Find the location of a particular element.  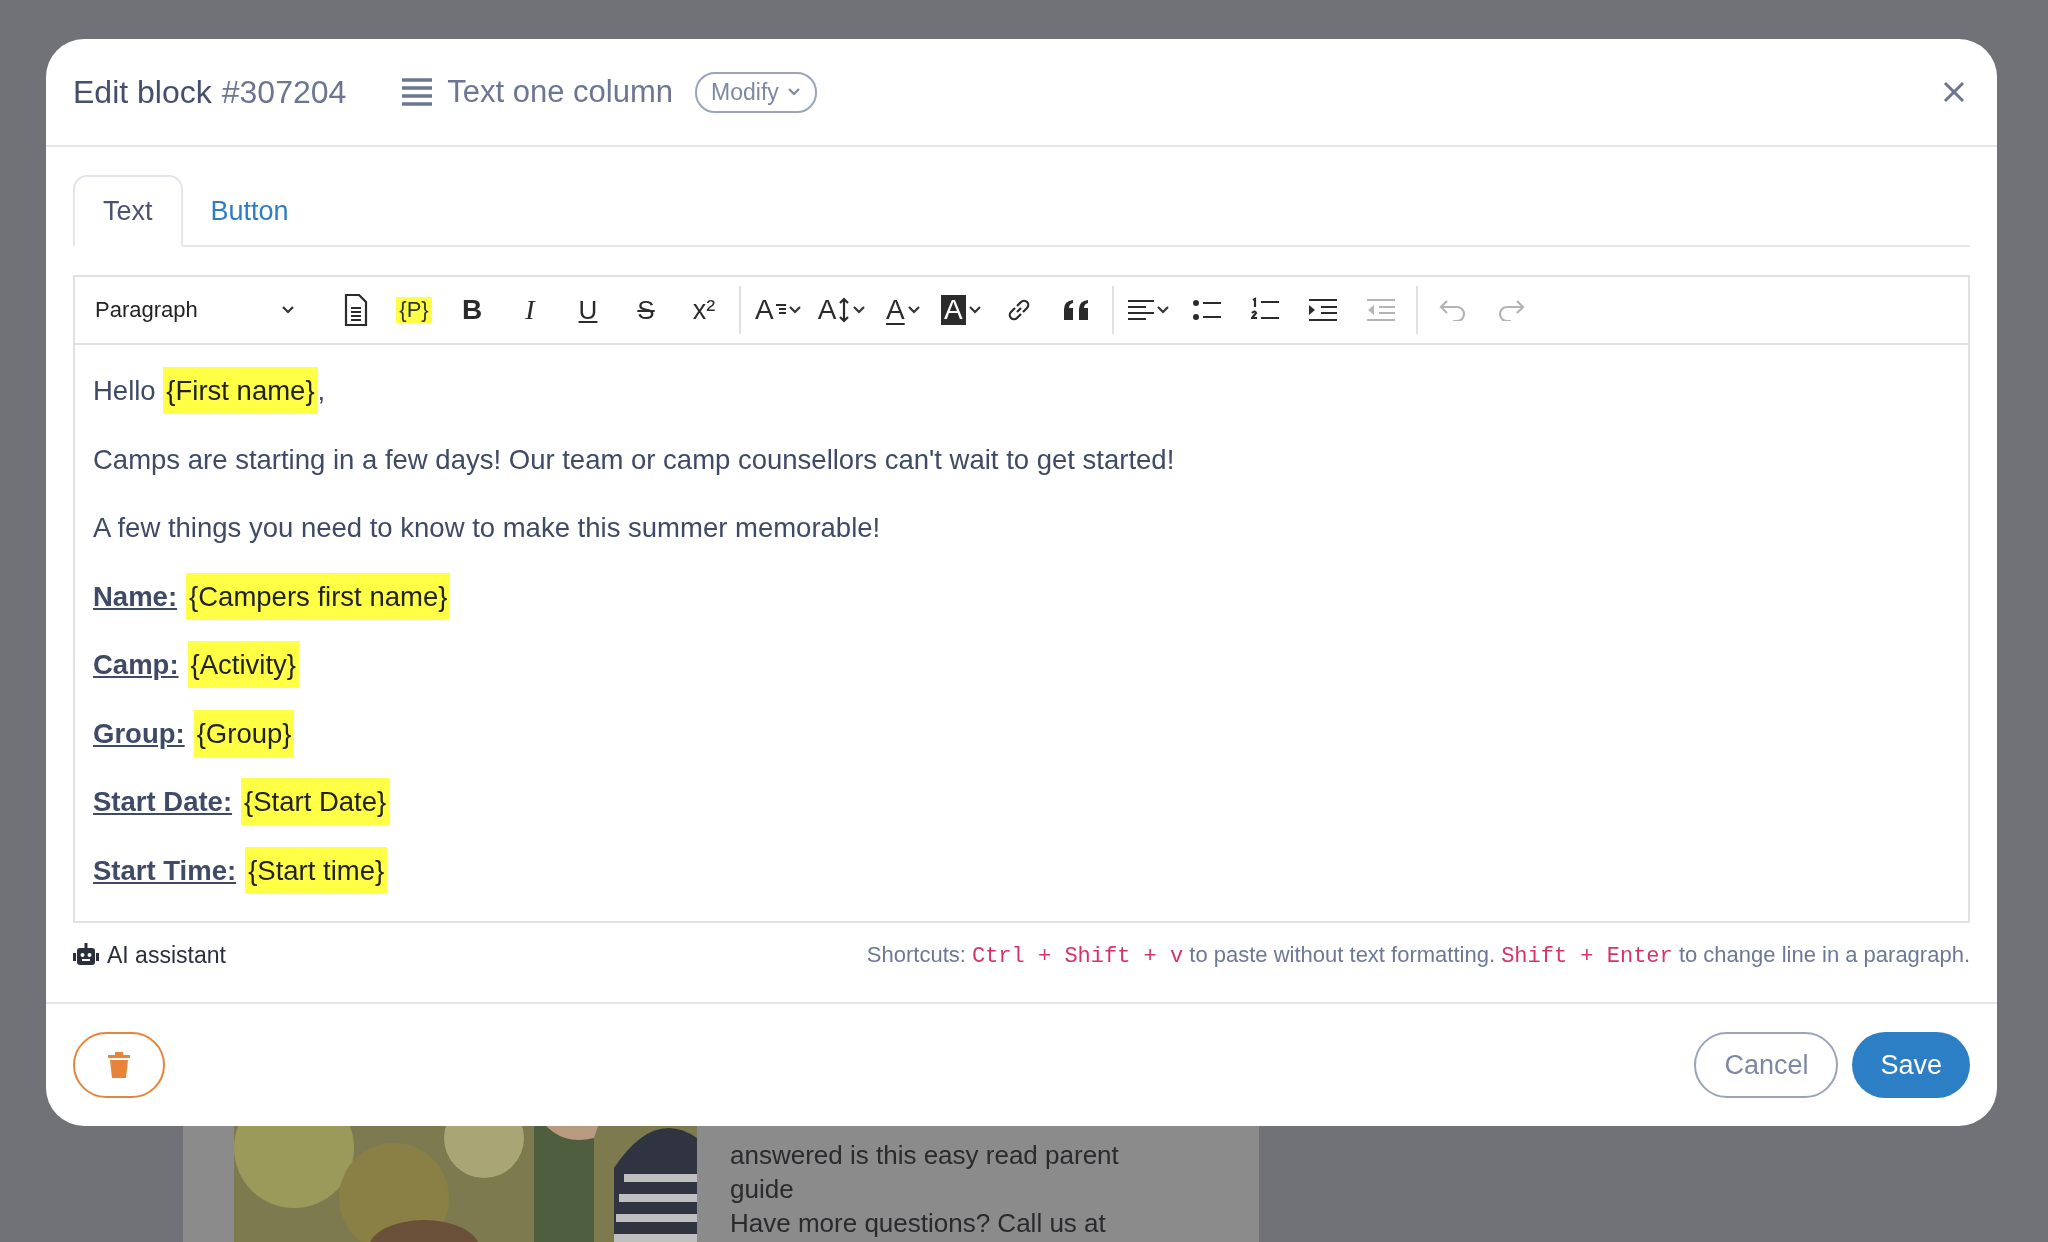

undo-icon is located at coordinates (1453, 310).